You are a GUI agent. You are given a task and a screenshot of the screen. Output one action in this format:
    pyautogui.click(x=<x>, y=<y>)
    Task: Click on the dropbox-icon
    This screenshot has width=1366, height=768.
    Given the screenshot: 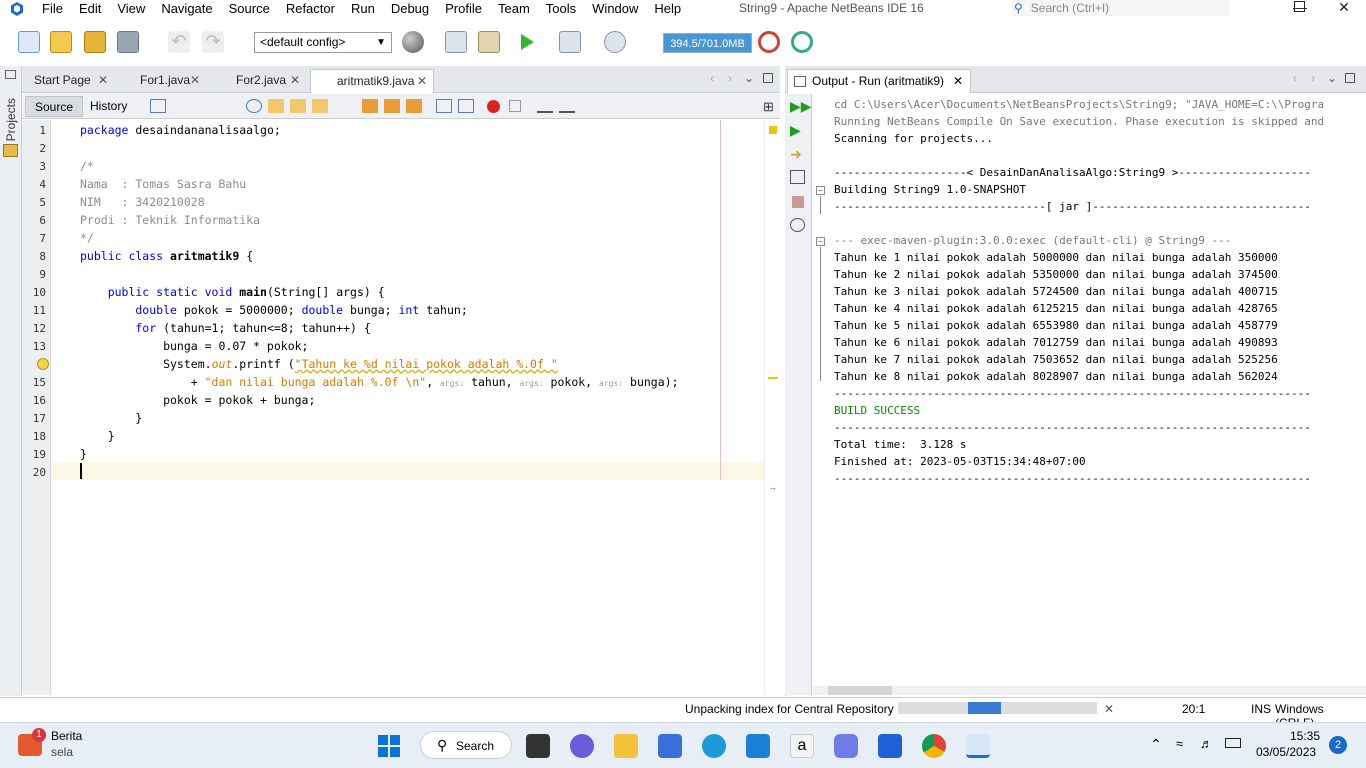 What is the action you would take?
    pyautogui.click(x=890, y=746)
    